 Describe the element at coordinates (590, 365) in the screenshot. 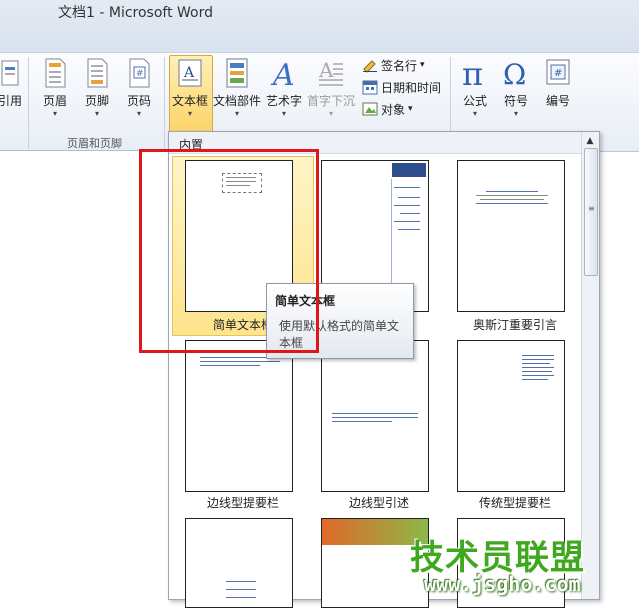

I see `gallery-scrollbar: ▲ ≡` at that location.